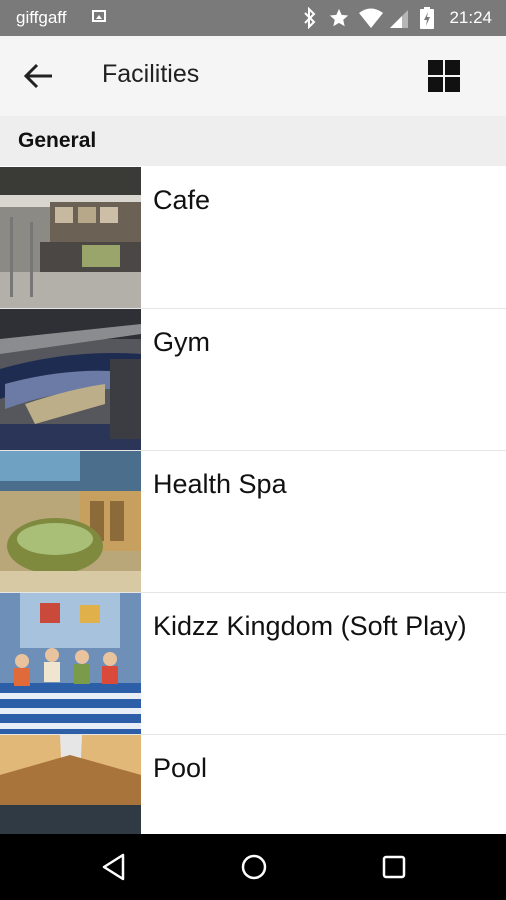 This screenshot has width=506, height=900. I want to click on status-bar: giffgaff 21:24, so click(253, 18).